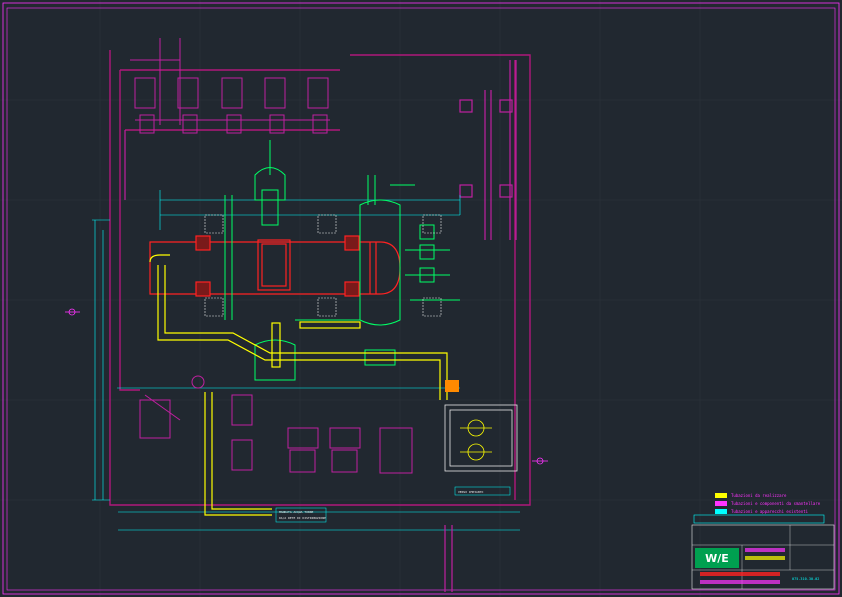  Describe the element at coordinates (759, 495) in the screenshot. I see `legend-label-new: Tubazioni da realizzare` at that location.